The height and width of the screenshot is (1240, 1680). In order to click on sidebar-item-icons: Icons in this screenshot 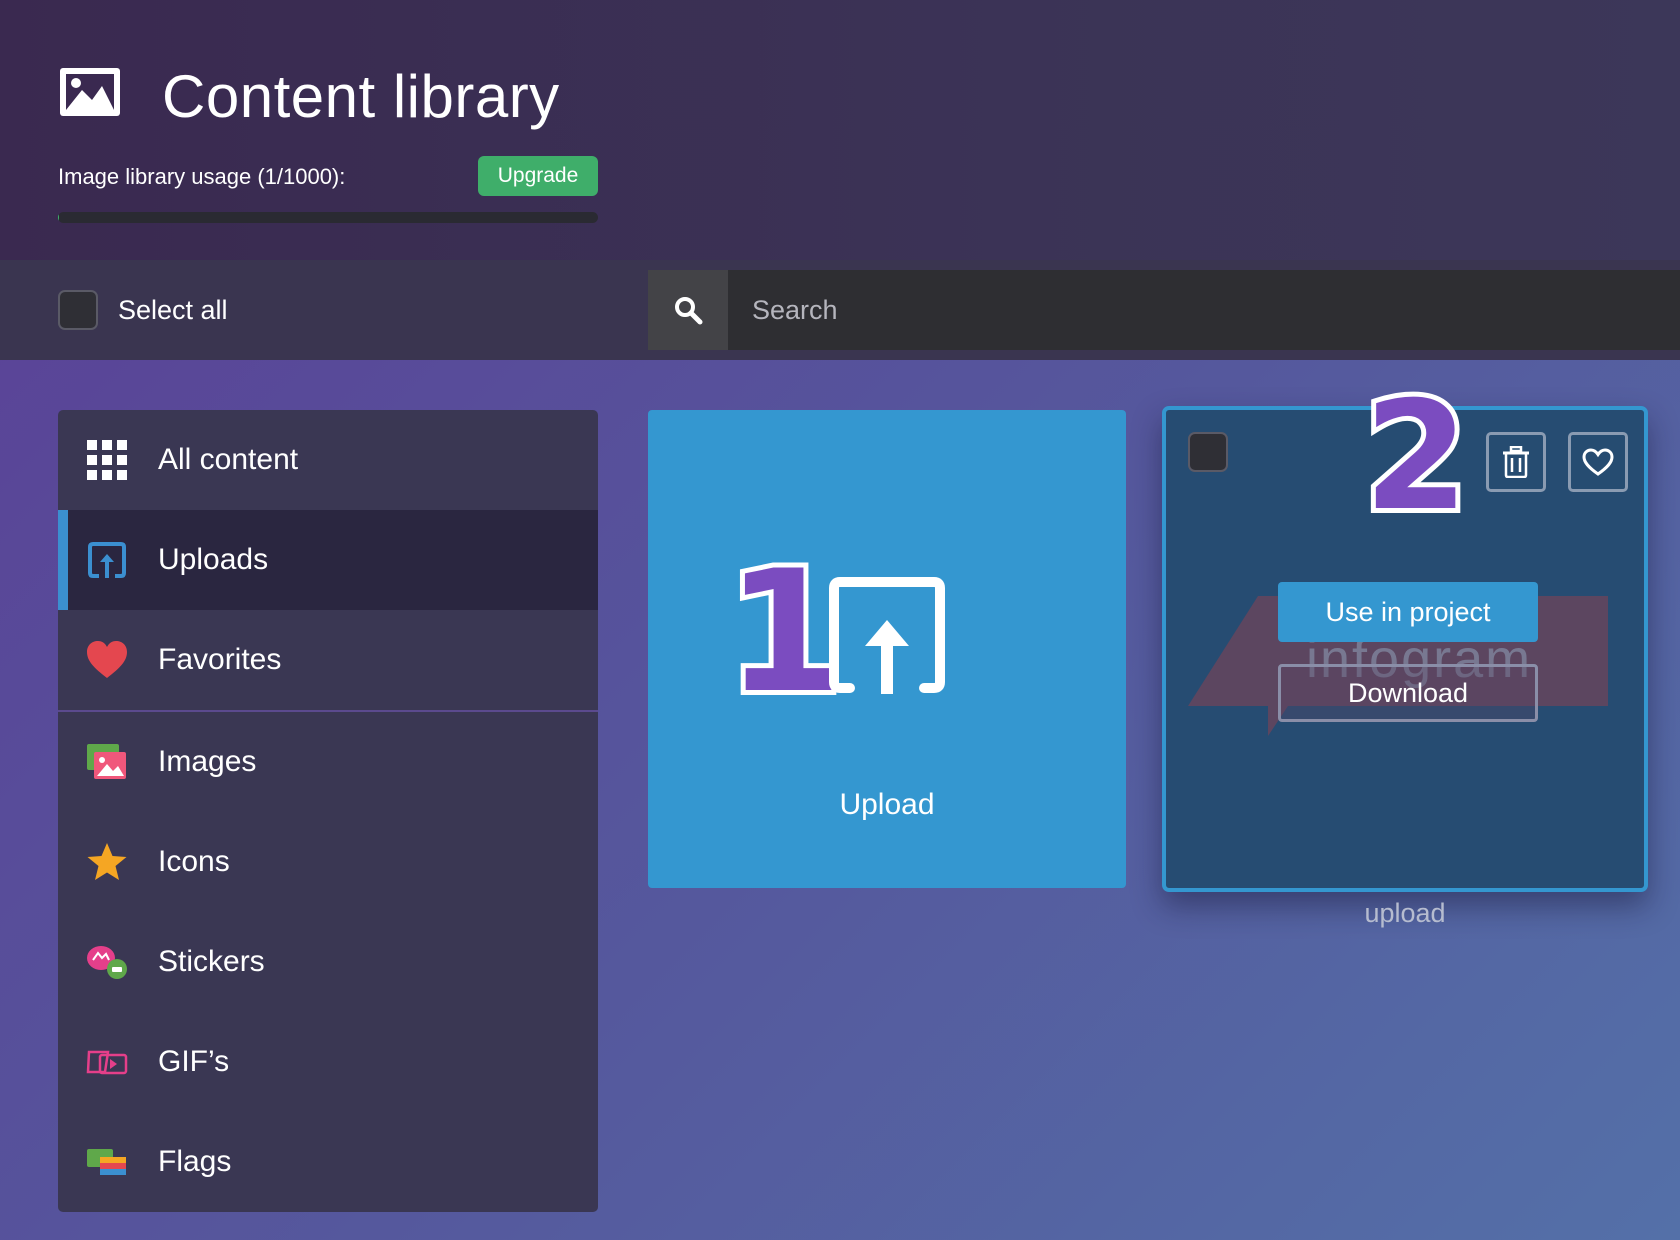, I will do `click(328, 862)`.